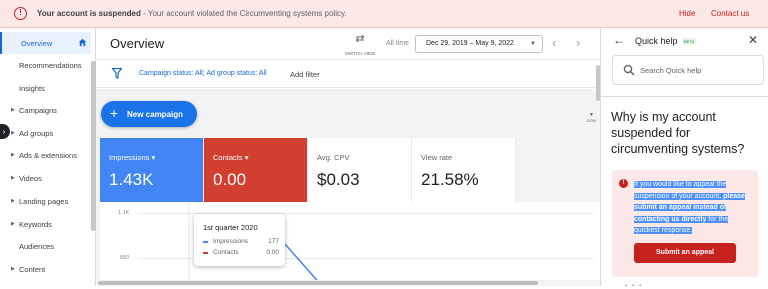 The width and height of the screenshot is (768, 289). I want to click on sidebar-item-ads-extensions: ▶ Ads & extensions, so click(45, 155).